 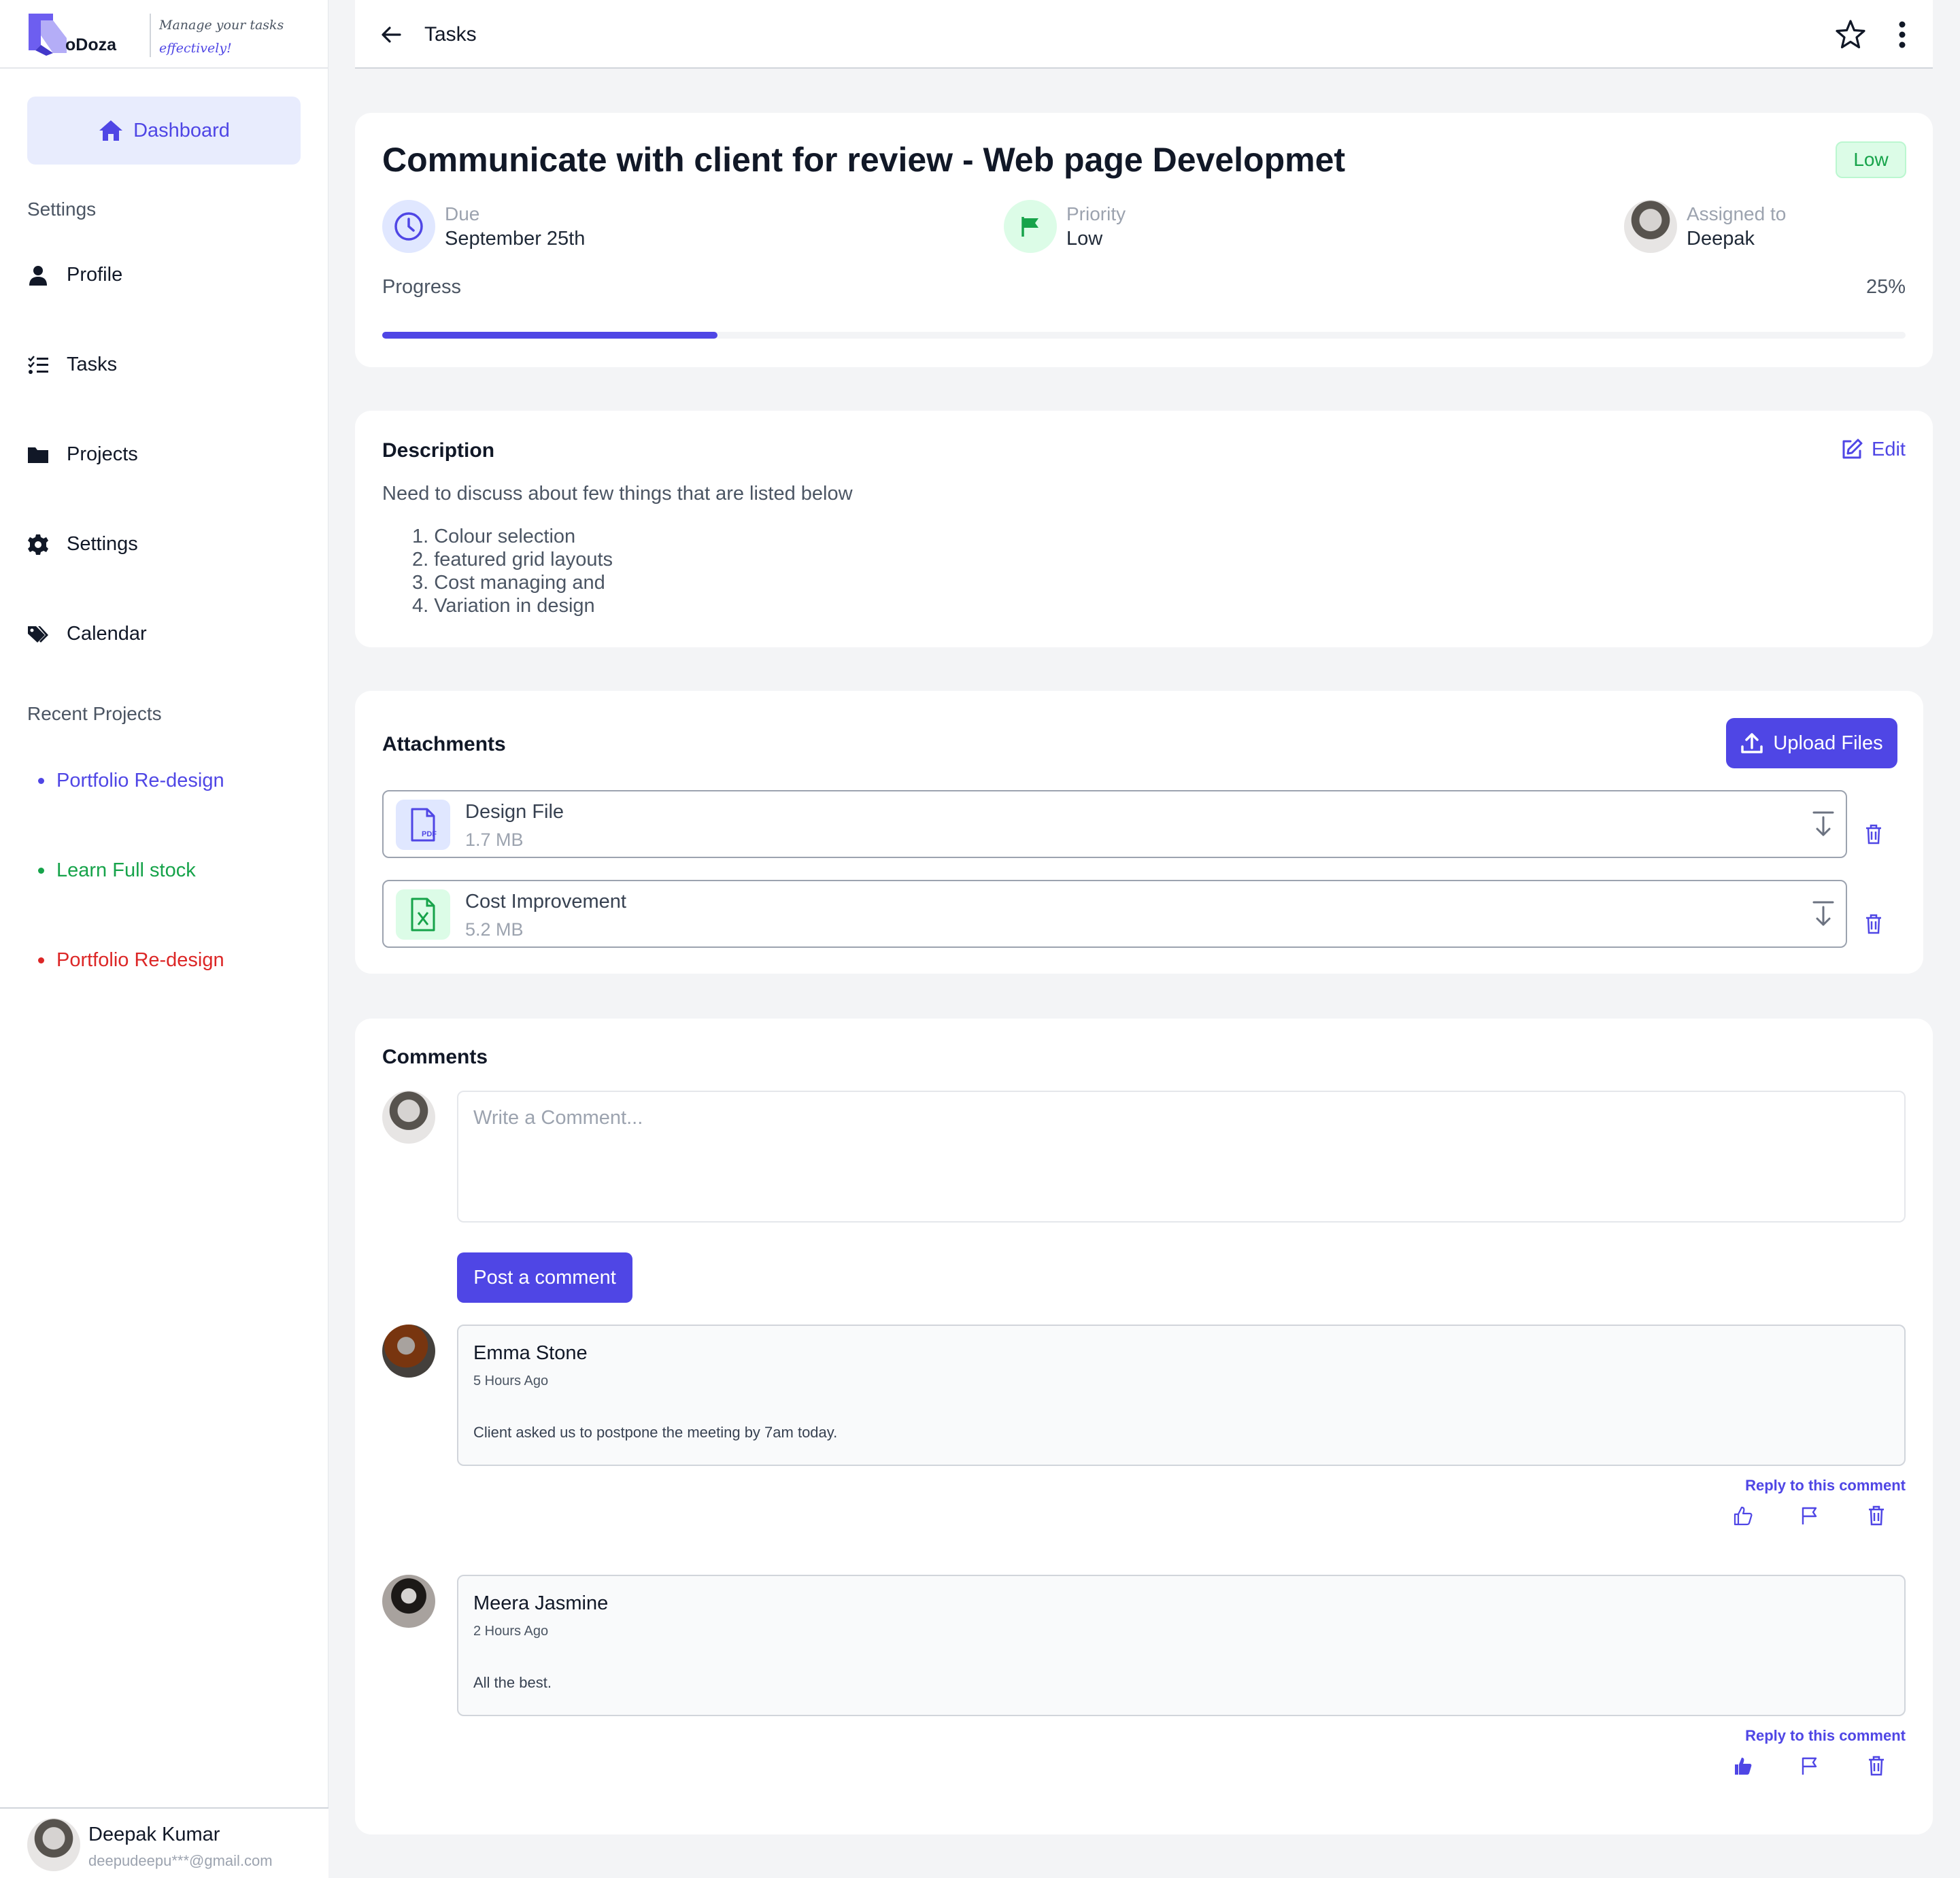 I want to click on user-icon, so click(x=38, y=275).